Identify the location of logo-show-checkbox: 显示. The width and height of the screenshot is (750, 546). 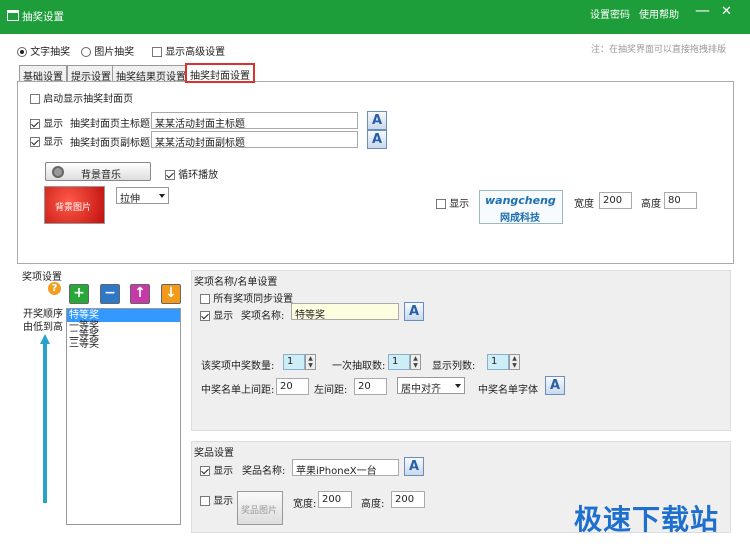
(452, 202).